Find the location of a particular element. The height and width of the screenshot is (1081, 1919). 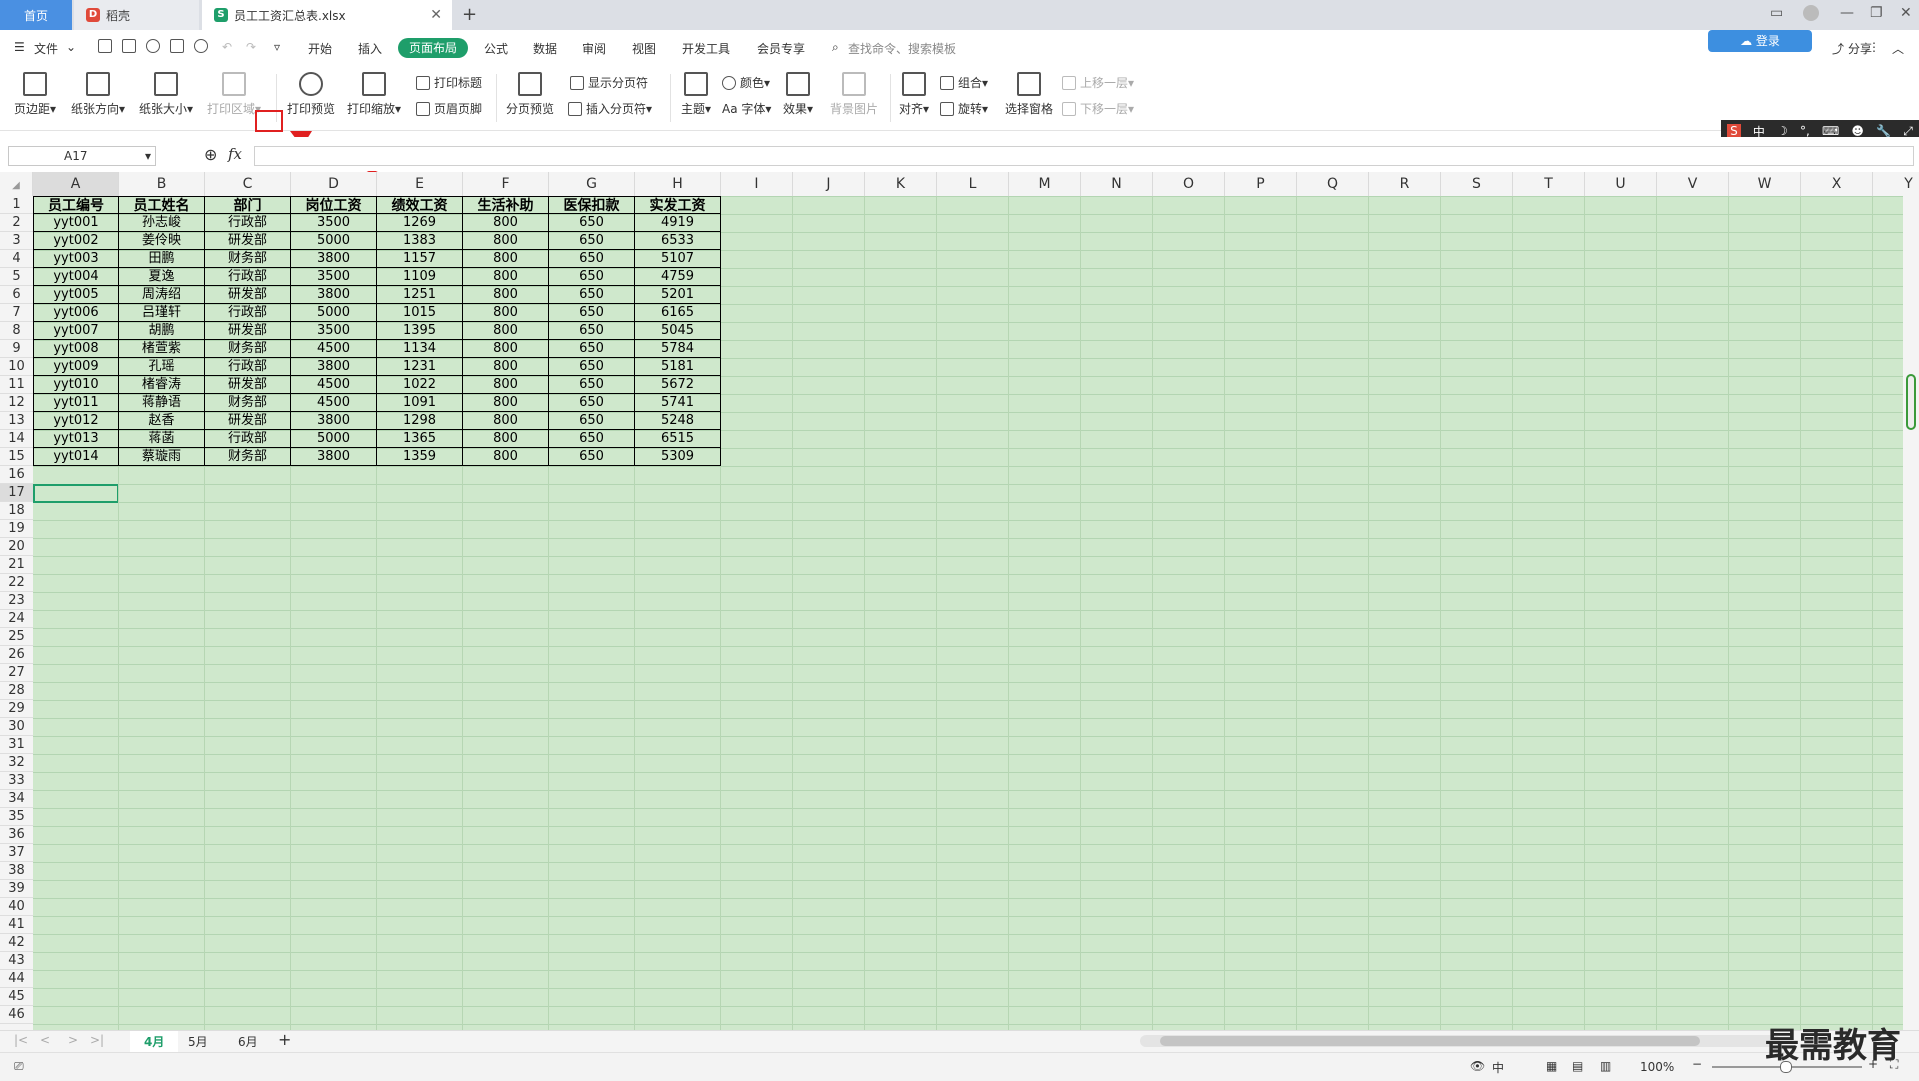

horizontal-scroll-thumb is located at coordinates (1430, 1041).